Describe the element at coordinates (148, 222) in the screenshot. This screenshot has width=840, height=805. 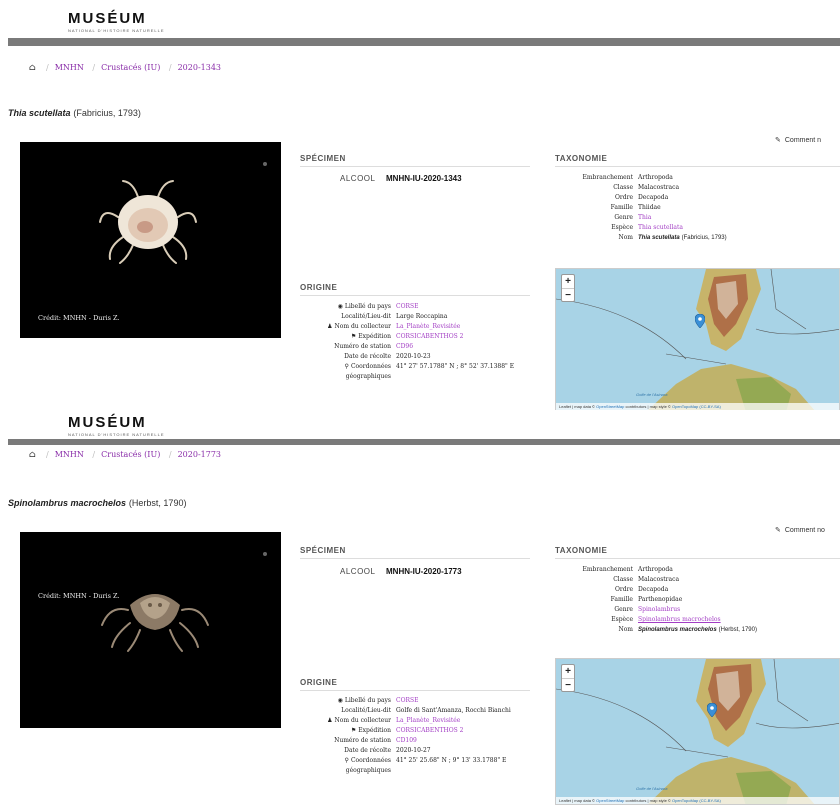
I see `crab-image` at that location.